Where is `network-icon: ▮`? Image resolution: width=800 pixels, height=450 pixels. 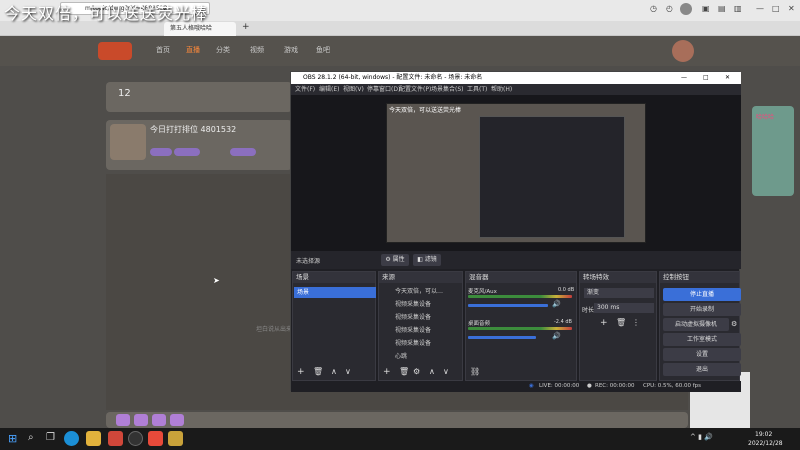
network-icon: ▮ is located at coordinates (700, 437).